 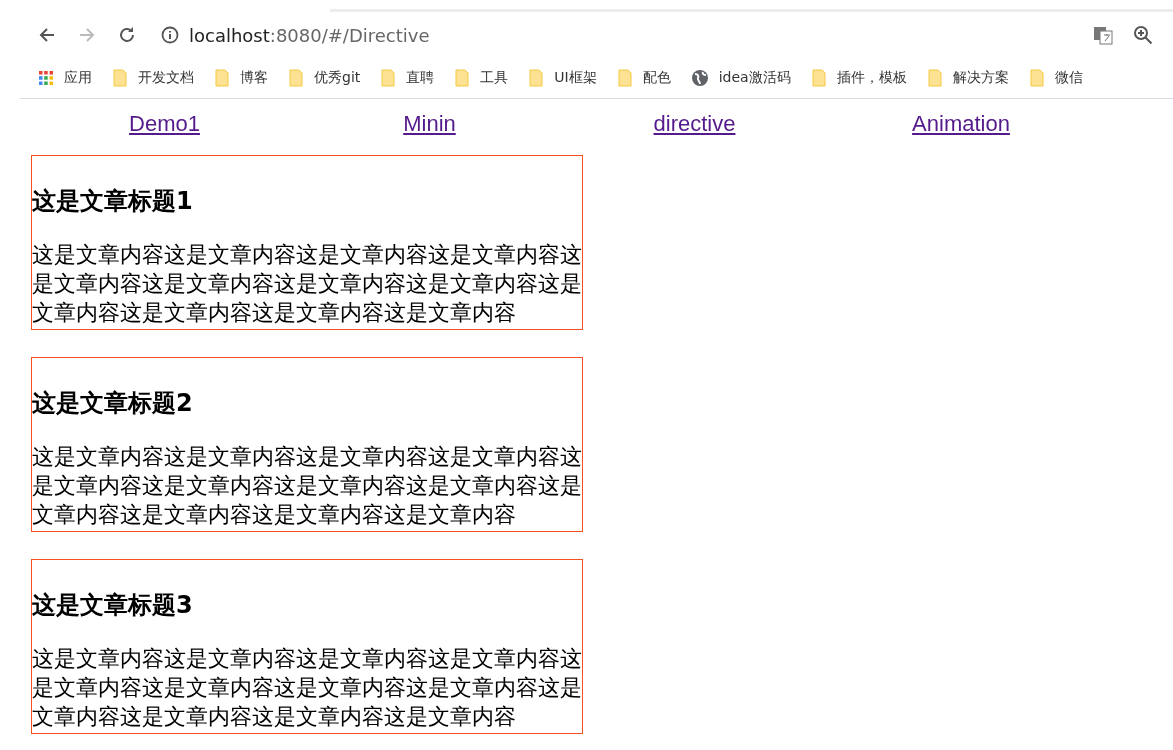 What do you see at coordinates (1055, 78) in the screenshot?
I see `bookmark: 微信` at bounding box center [1055, 78].